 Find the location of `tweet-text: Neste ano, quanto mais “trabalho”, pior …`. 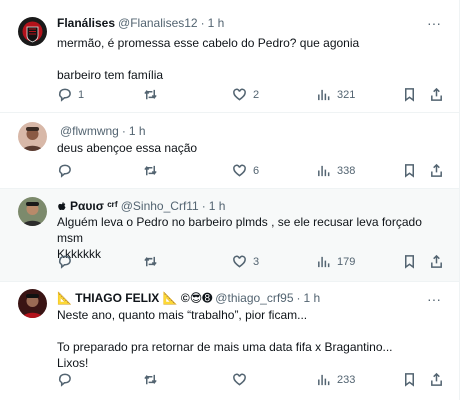

tweet-text: Neste ano, quanto mais “trabalho”, pior … is located at coordinates (249, 339).